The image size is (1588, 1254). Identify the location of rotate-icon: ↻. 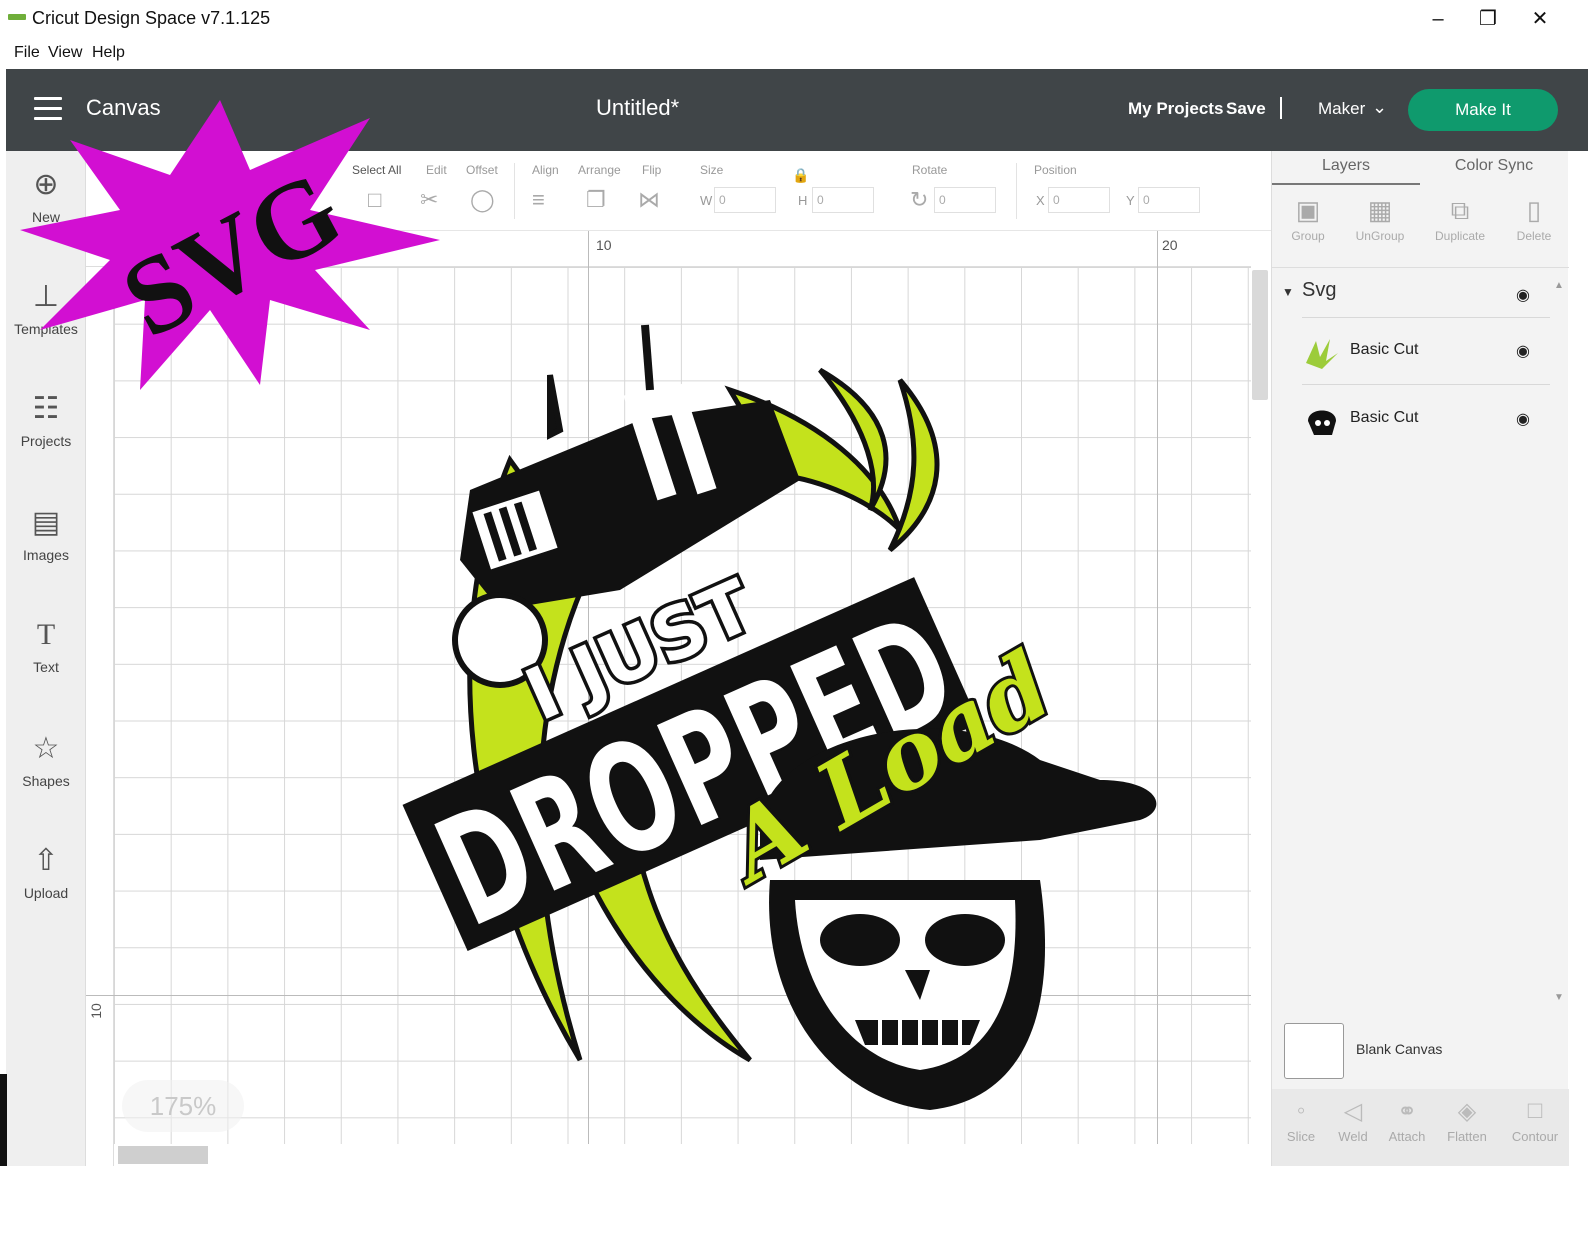
(919, 199).